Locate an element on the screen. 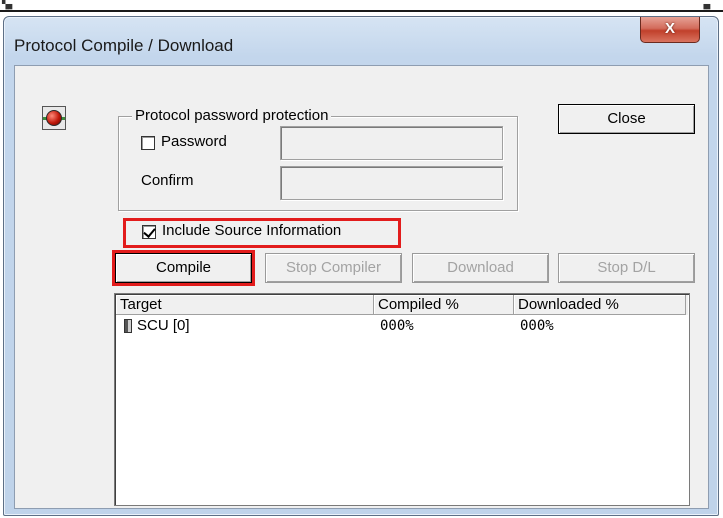  page-header-rule is located at coordinates (361, 11).